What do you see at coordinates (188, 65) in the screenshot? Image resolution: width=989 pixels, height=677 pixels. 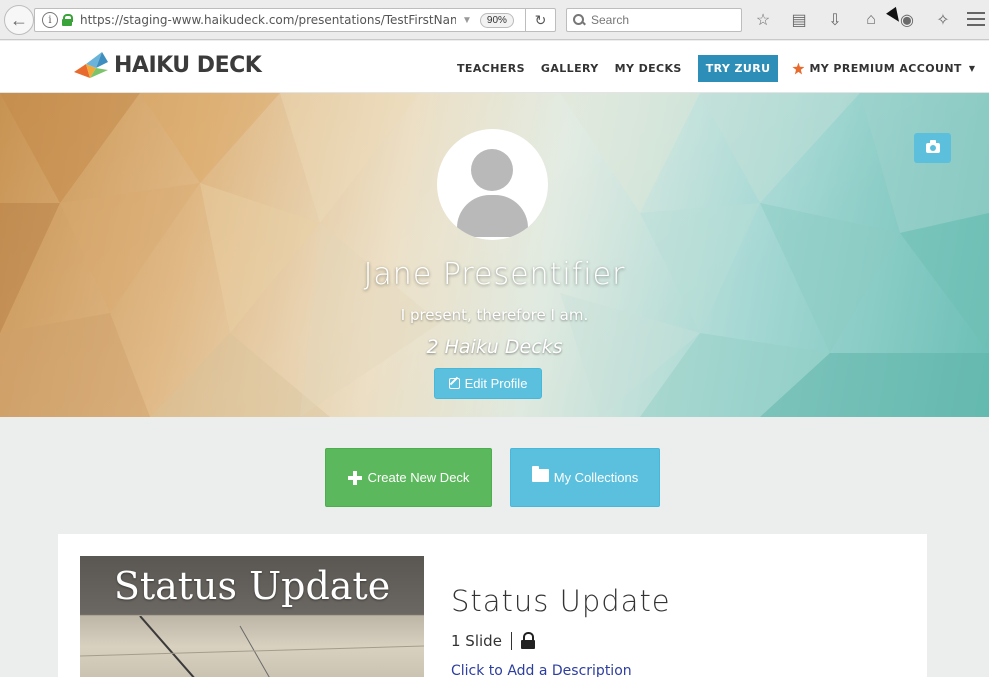 I see `logo-text: HAIKU DECK` at bounding box center [188, 65].